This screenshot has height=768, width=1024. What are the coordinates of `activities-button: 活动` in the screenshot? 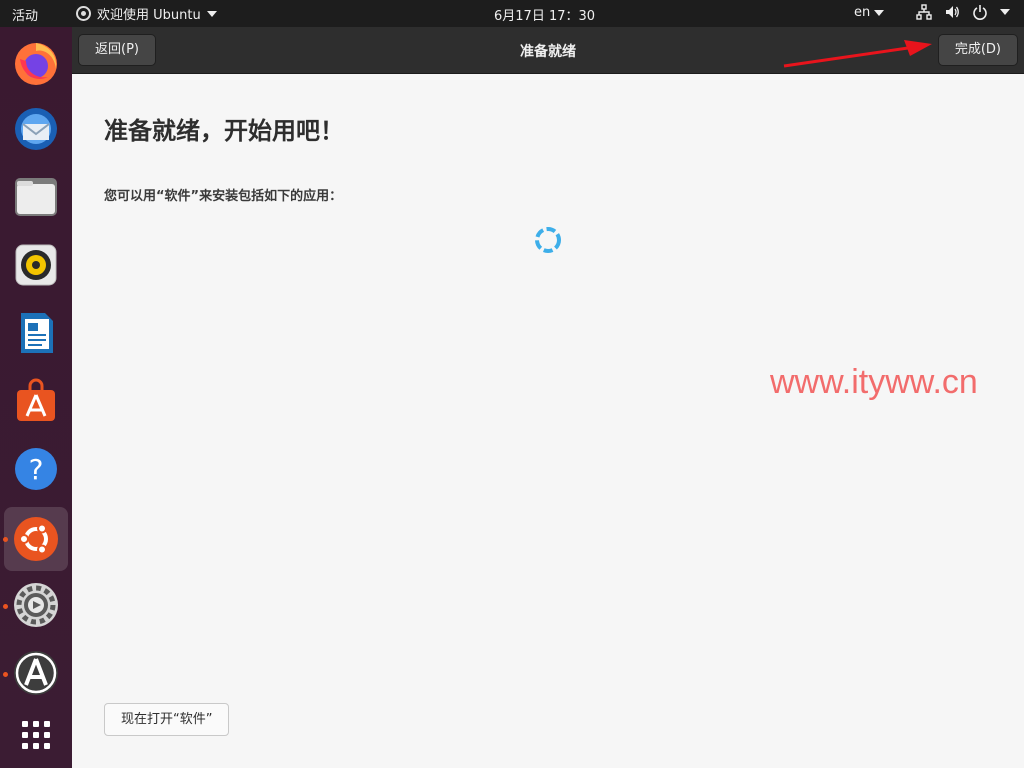 It's located at (25, 14).